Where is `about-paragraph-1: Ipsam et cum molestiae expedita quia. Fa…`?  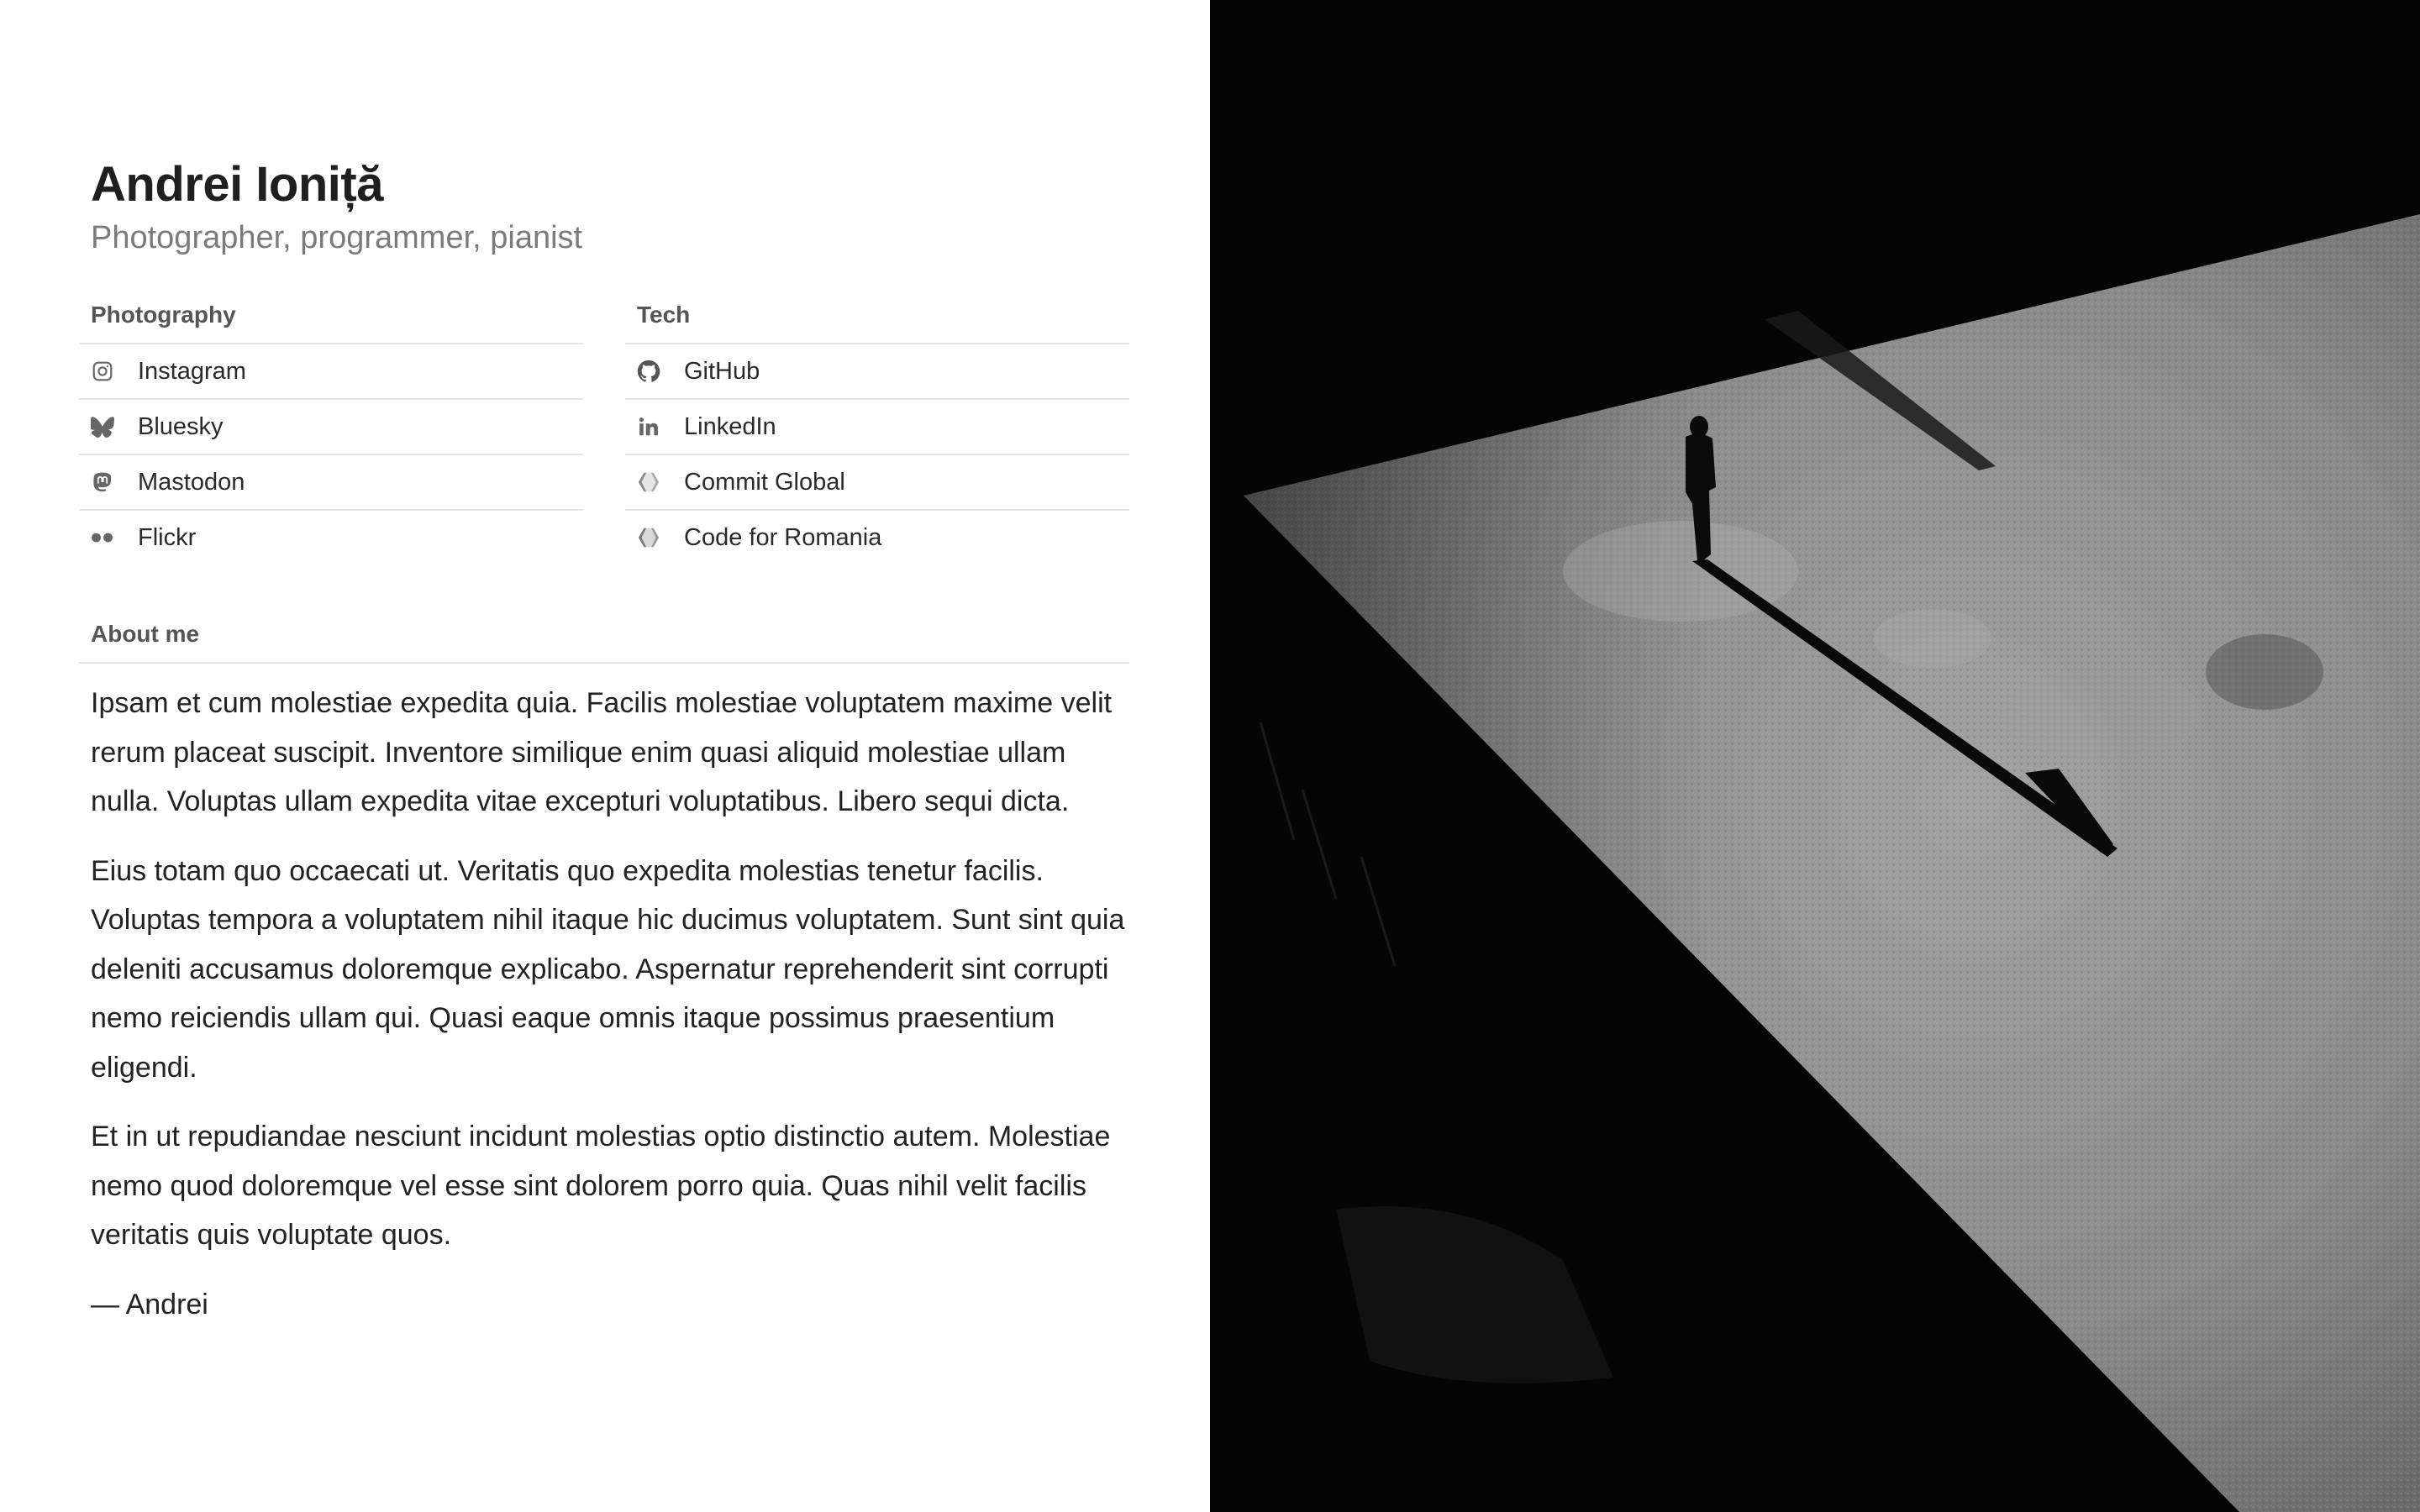
about-paragraph-1: Ipsam et cum molestiae expedita quia. Fa… is located at coordinates (602, 752).